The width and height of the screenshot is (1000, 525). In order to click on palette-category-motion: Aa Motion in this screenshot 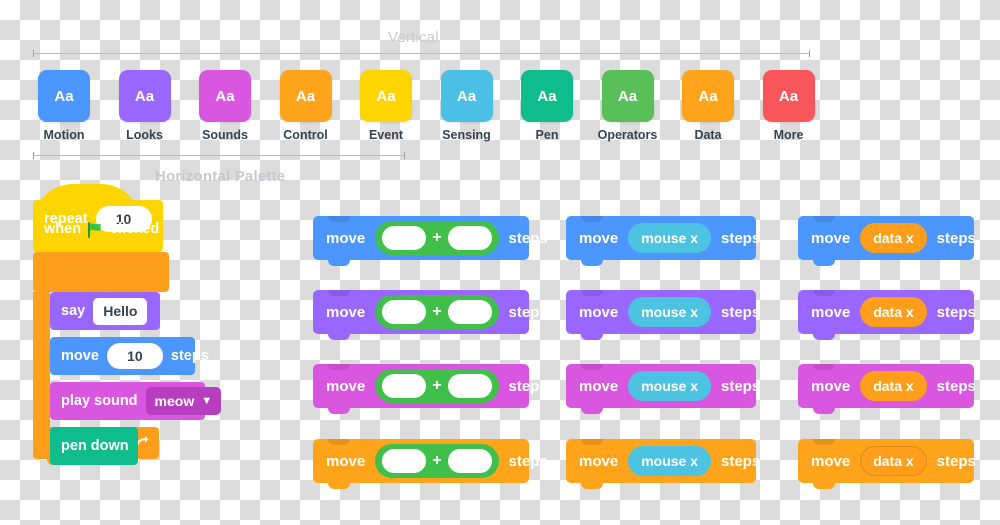, I will do `click(64, 106)`.